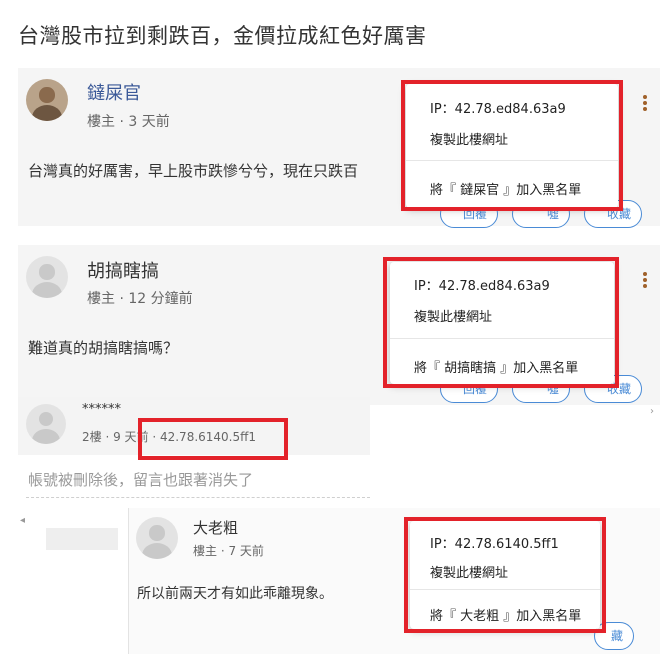  I want to click on nested-content: 所以前兩天才有如此乖離現象。, so click(235, 594).